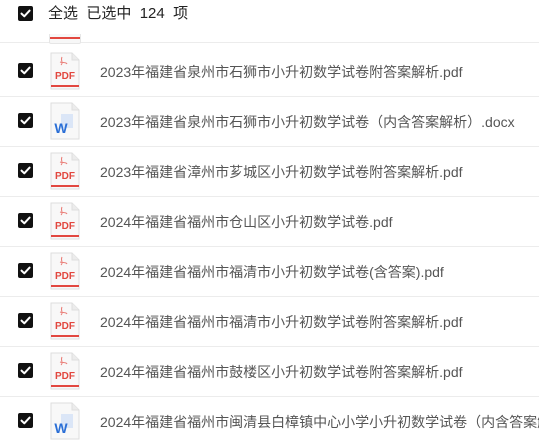  What do you see at coordinates (109, 13) in the screenshot?
I see `selected-prefix: 已选中` at bounding box center [109, 13].